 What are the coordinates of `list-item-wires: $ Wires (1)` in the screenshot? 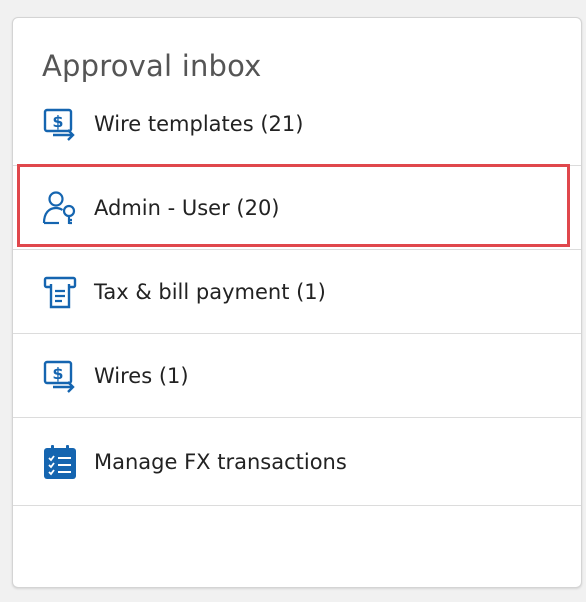 It's located at (297, 376).